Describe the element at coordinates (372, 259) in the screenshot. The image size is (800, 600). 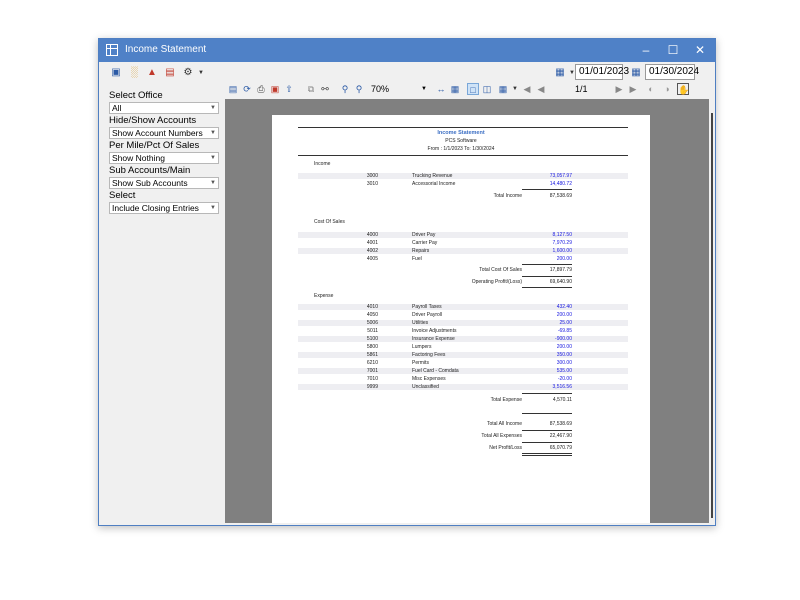
I see `account-number: 4005` at that location.